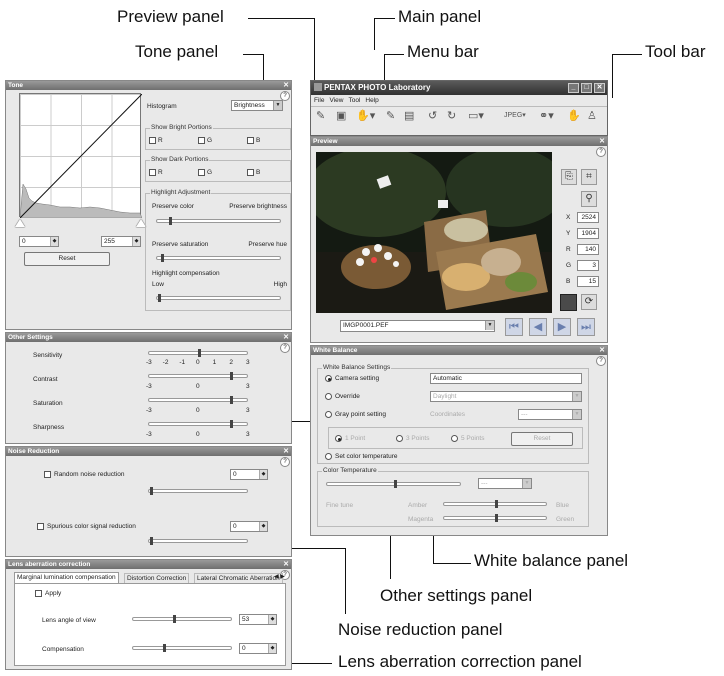  What do you see at coordinates (586, 88) in the screenshot?
I see `maximize-button: □` at bounding box center [586, 88].